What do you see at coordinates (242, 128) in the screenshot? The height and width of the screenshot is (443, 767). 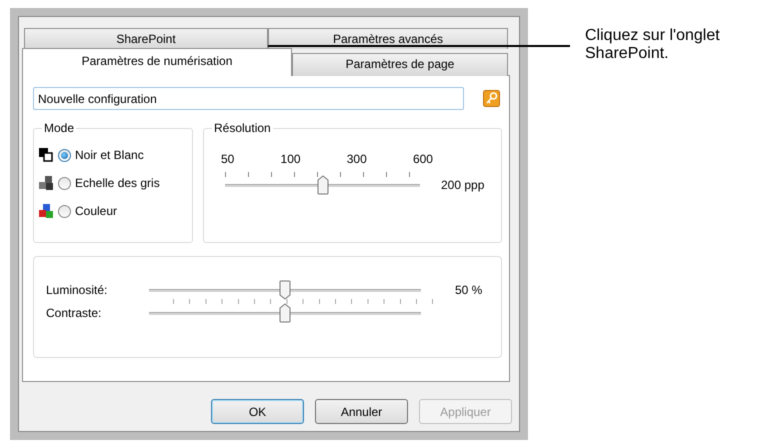 I see `group-title: Résolution` at bounding box center [242, 128].